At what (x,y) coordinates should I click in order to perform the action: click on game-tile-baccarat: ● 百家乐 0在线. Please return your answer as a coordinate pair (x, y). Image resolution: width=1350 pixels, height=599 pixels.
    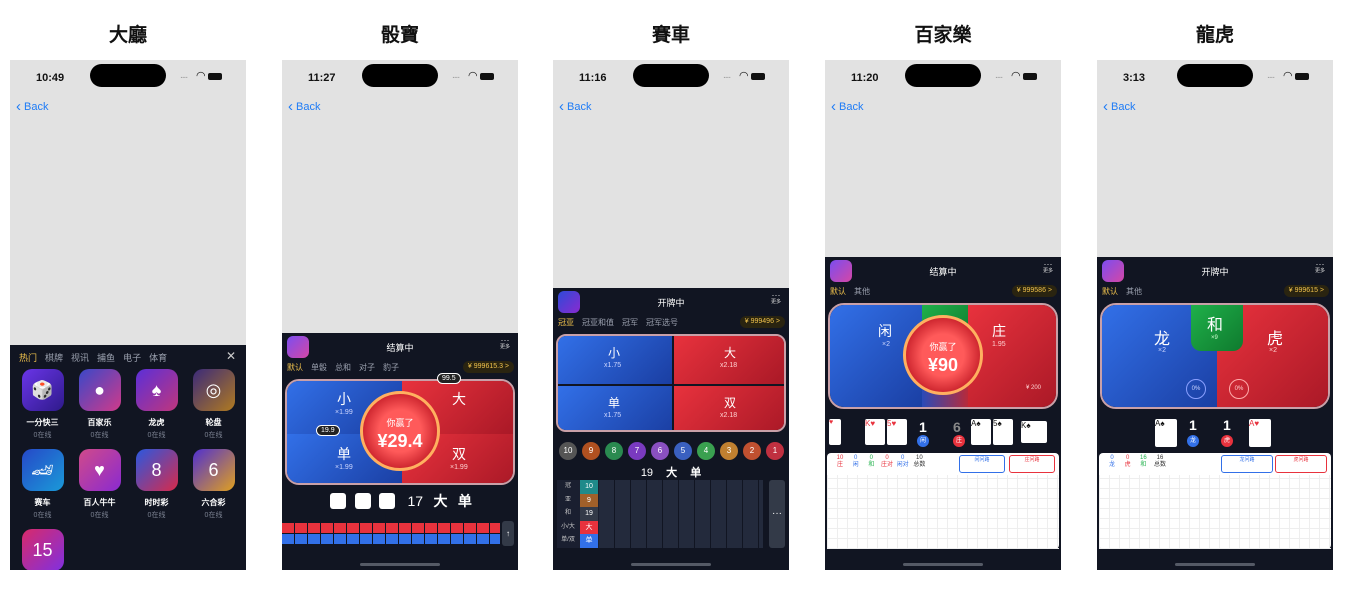
    Looking at the image, I should click on (99, 409).